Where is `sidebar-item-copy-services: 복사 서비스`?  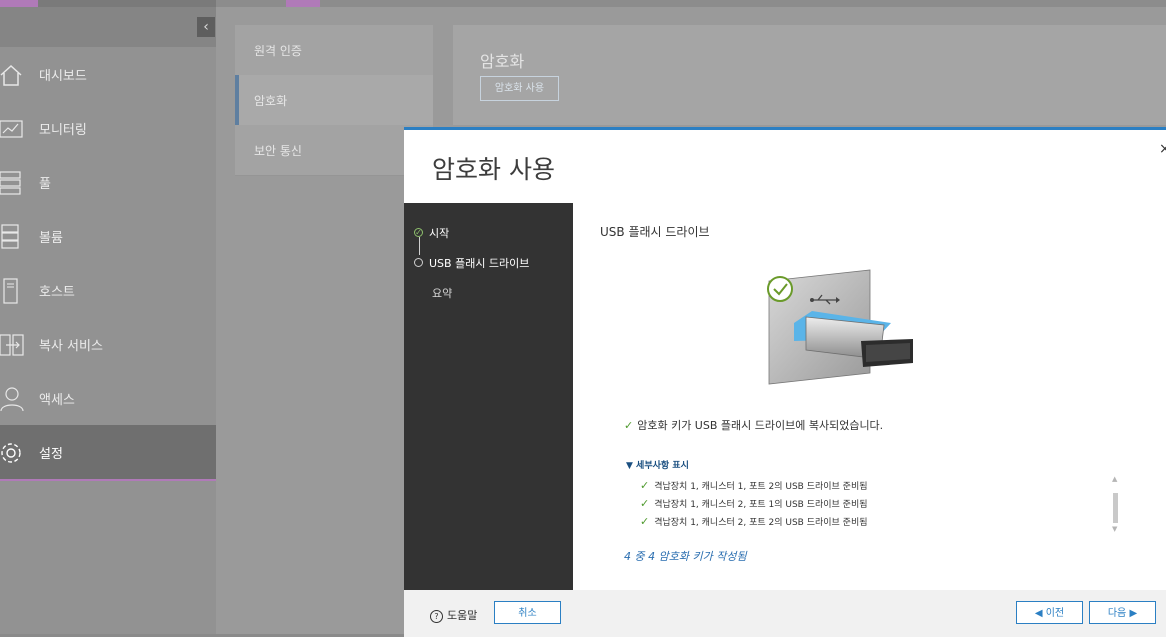 sidebar-item-copy-services: 복사 서비스 is located at coordinates (108, 344).